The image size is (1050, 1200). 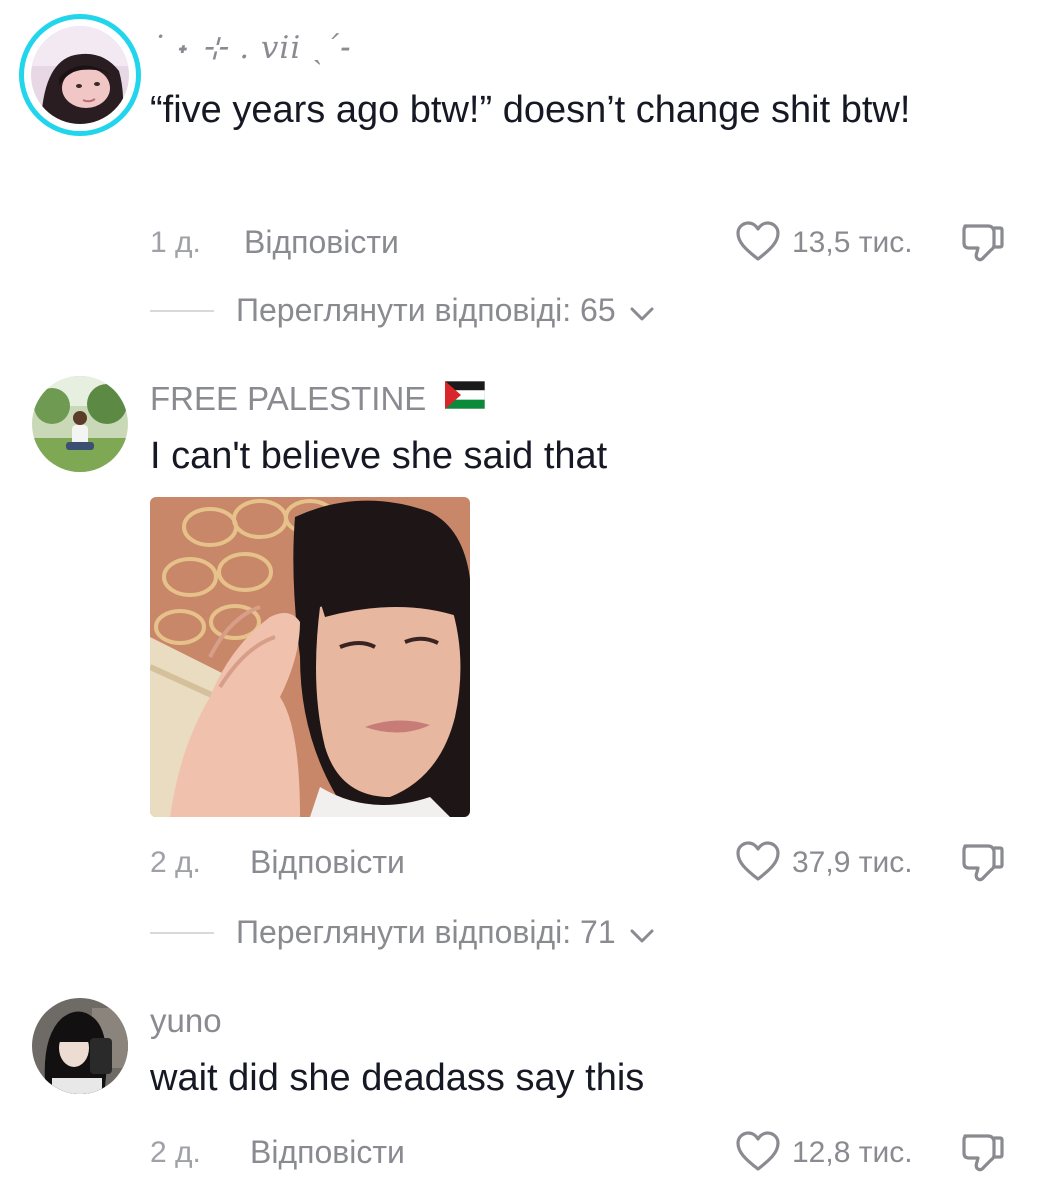 I want to click on username-text: FREE PALESTINE, so click(x=288, y=398).